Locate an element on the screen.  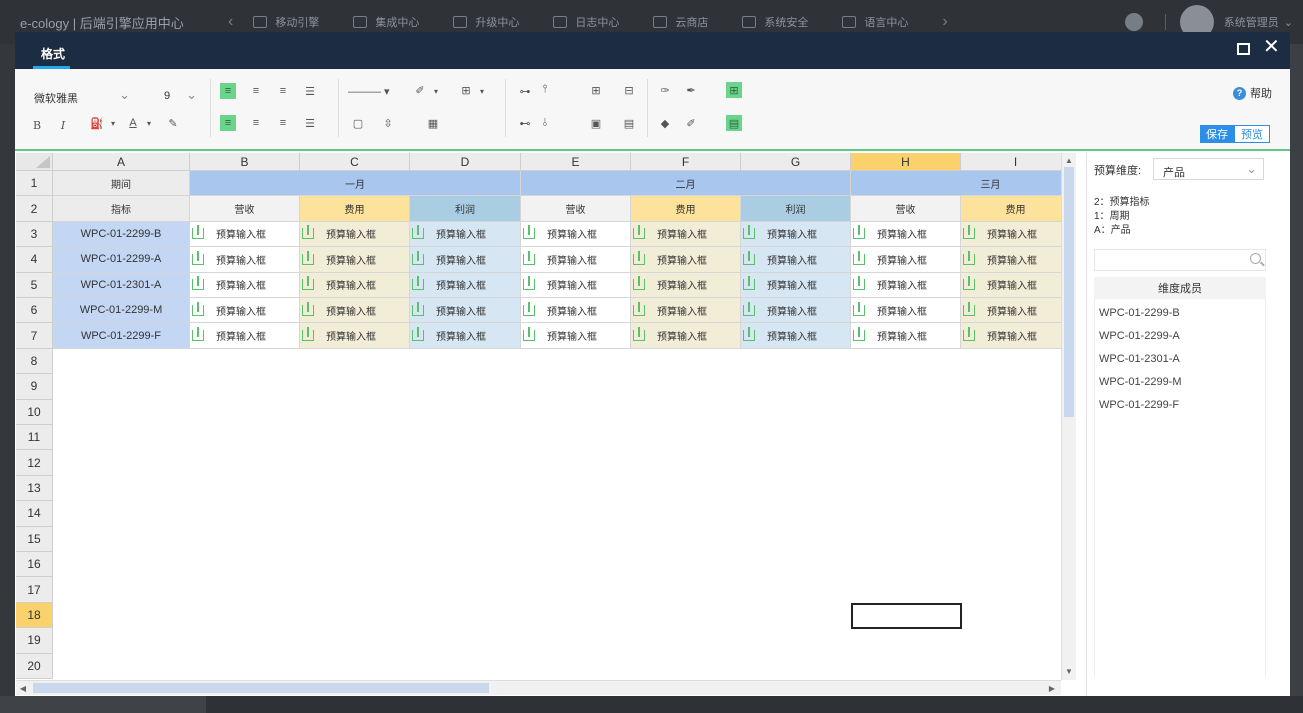
row-header-14: 14 is located at coordinates (34, 514).